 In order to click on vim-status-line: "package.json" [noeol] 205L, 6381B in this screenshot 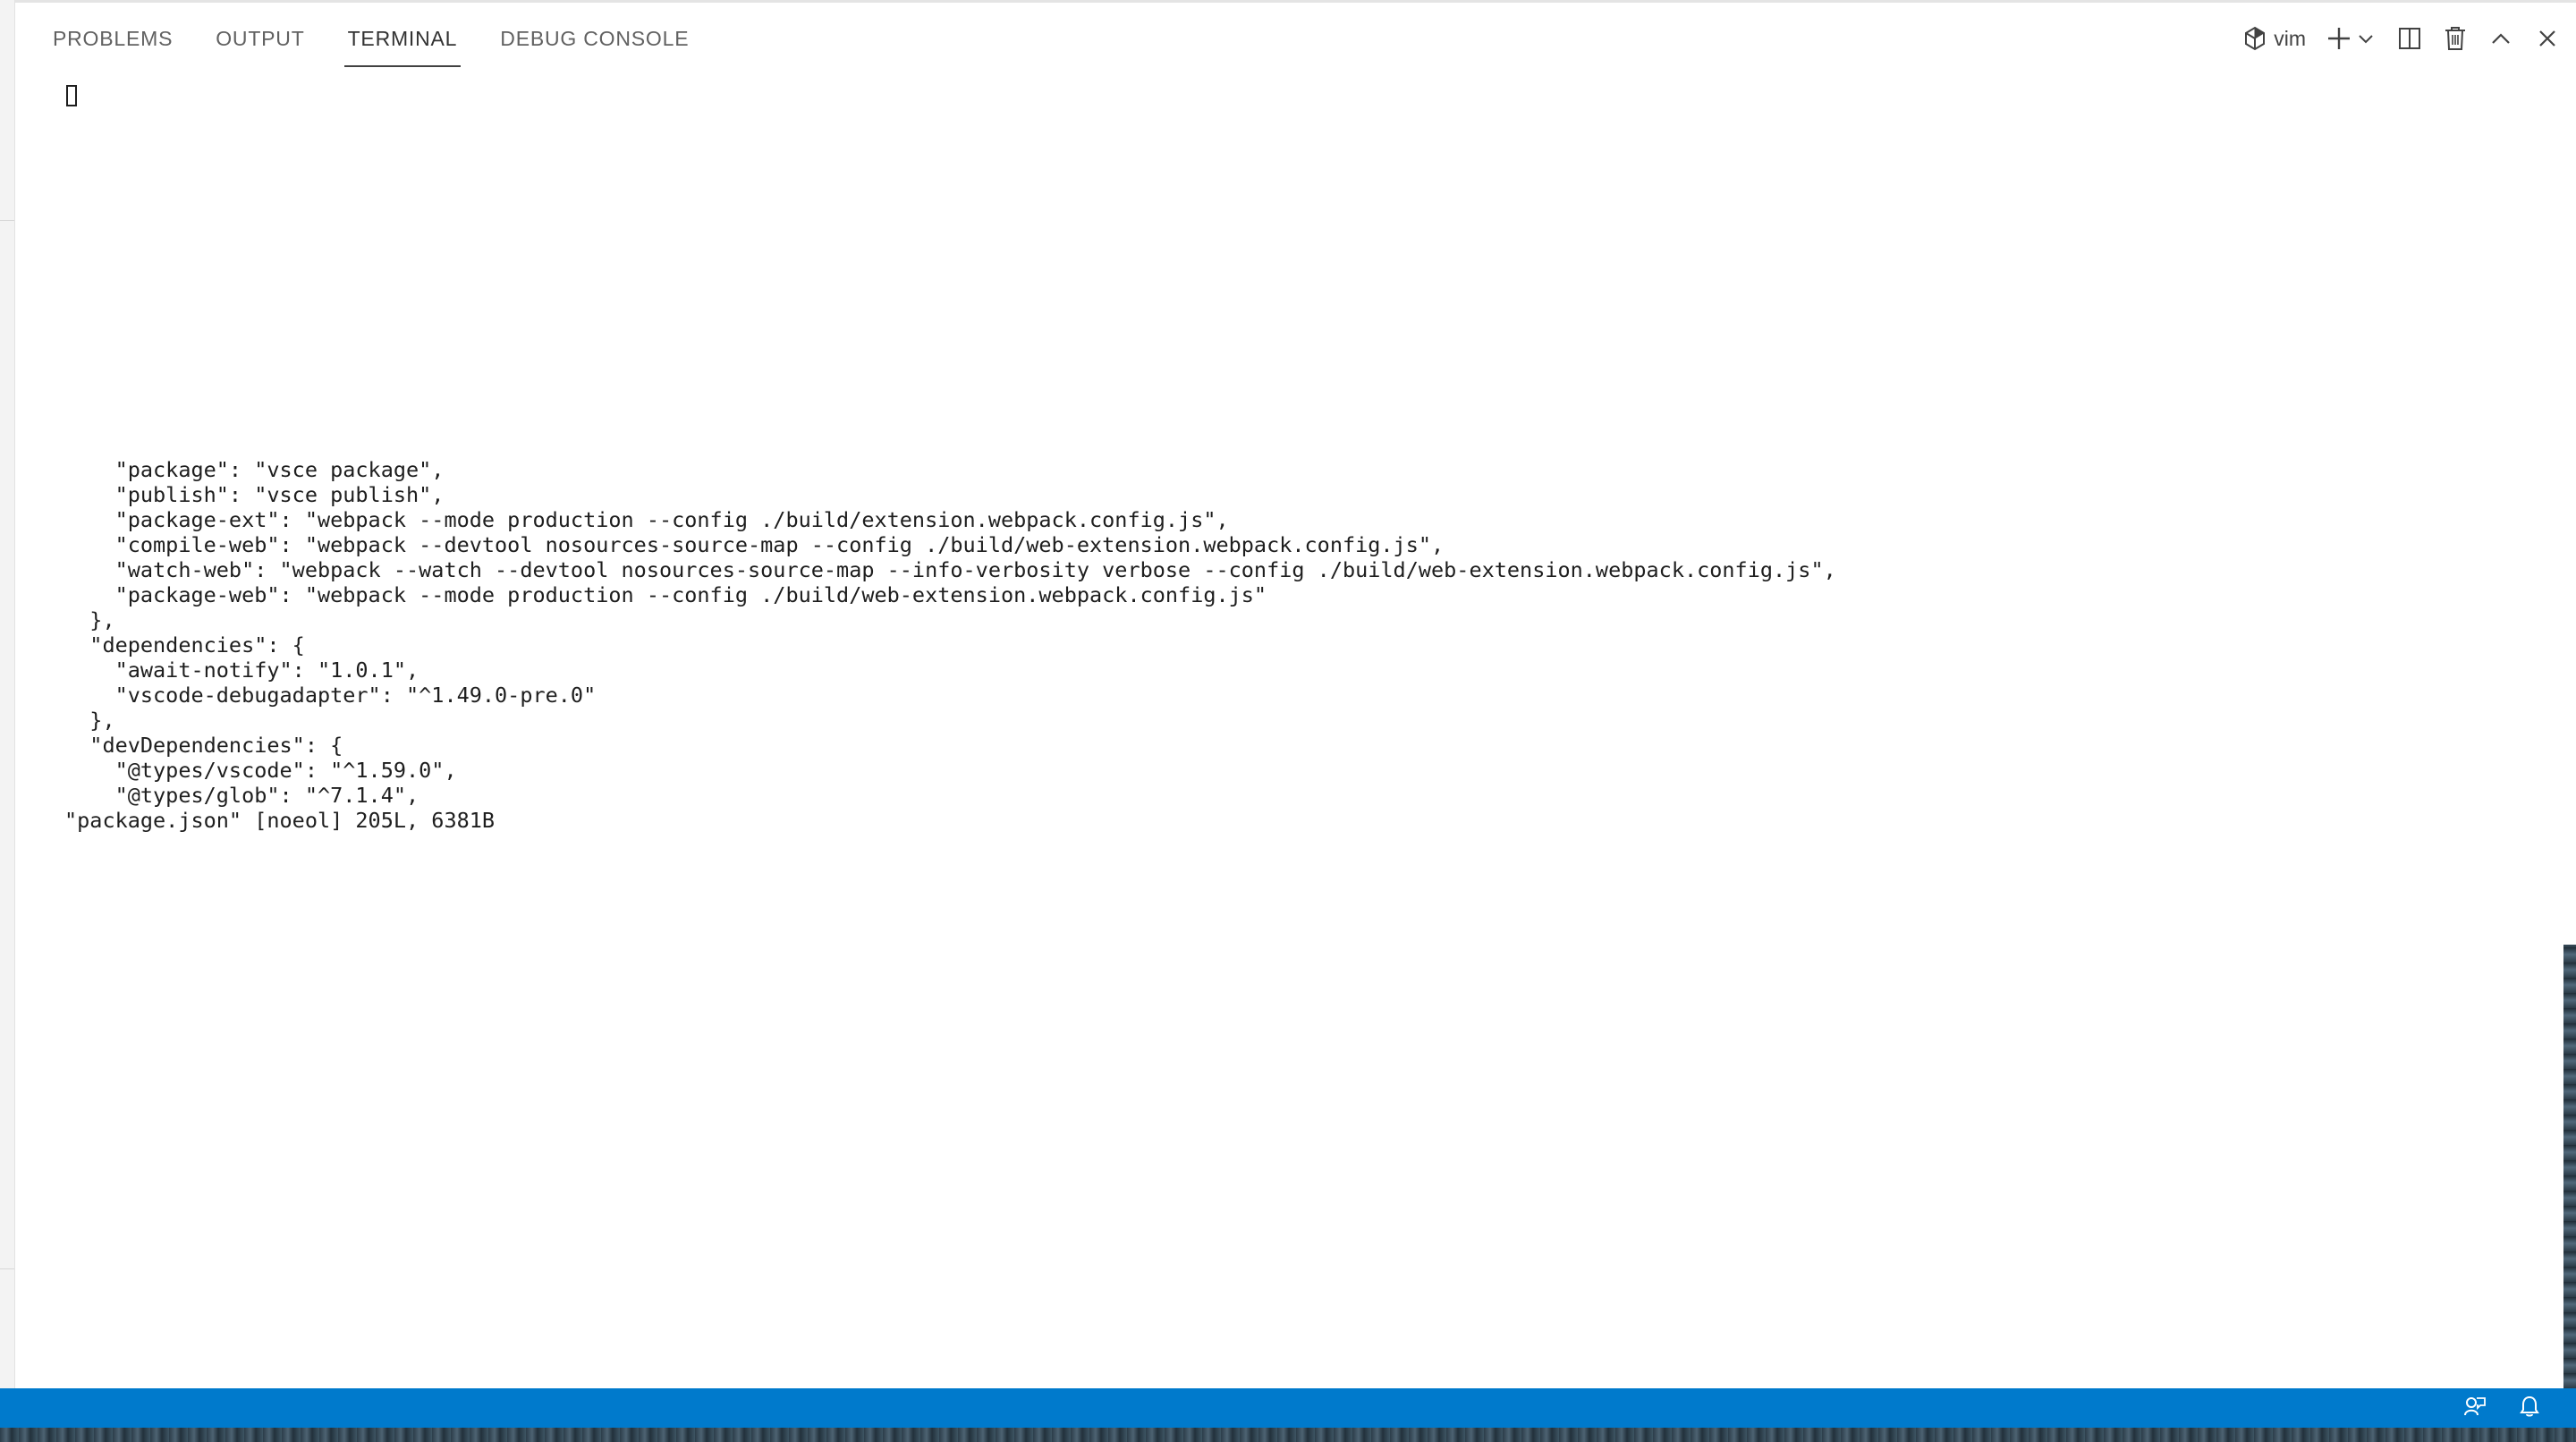, I will do `click(280, 820)`.